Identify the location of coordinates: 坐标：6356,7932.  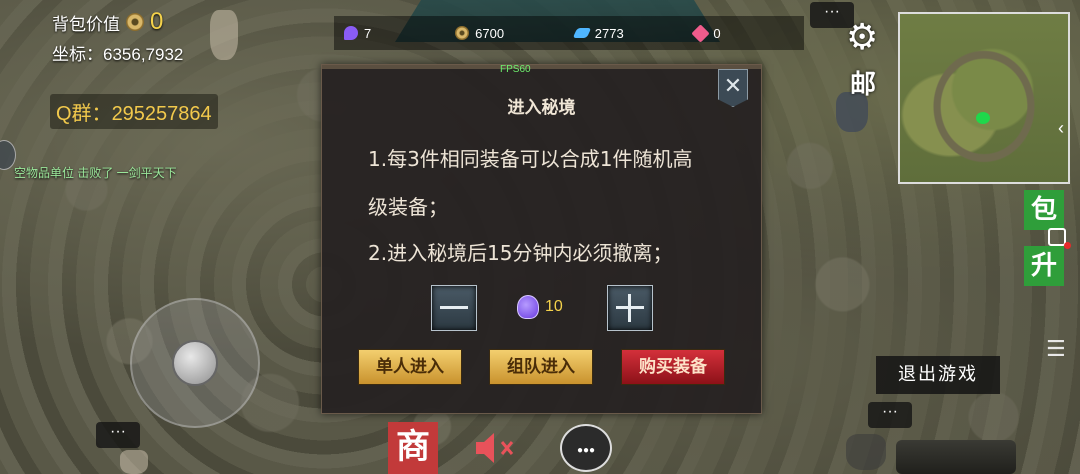
(117, 52).